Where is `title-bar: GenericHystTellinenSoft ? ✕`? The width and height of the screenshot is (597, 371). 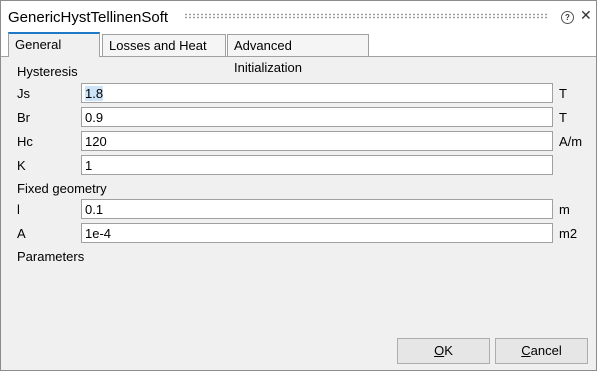 title-bar: GenericHystTellinenSoft ? ✕ is located at coordinates (298, 16).